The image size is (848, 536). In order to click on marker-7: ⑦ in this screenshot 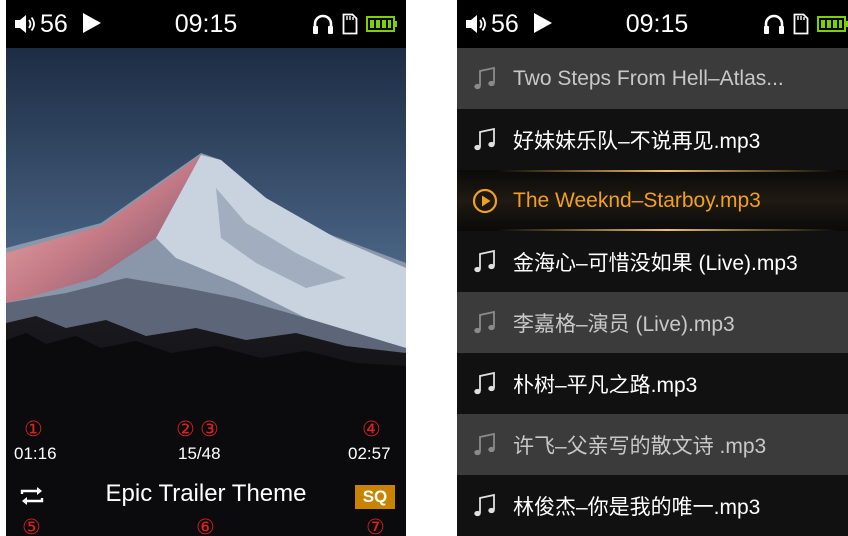, I will do `click(375, 525)`.